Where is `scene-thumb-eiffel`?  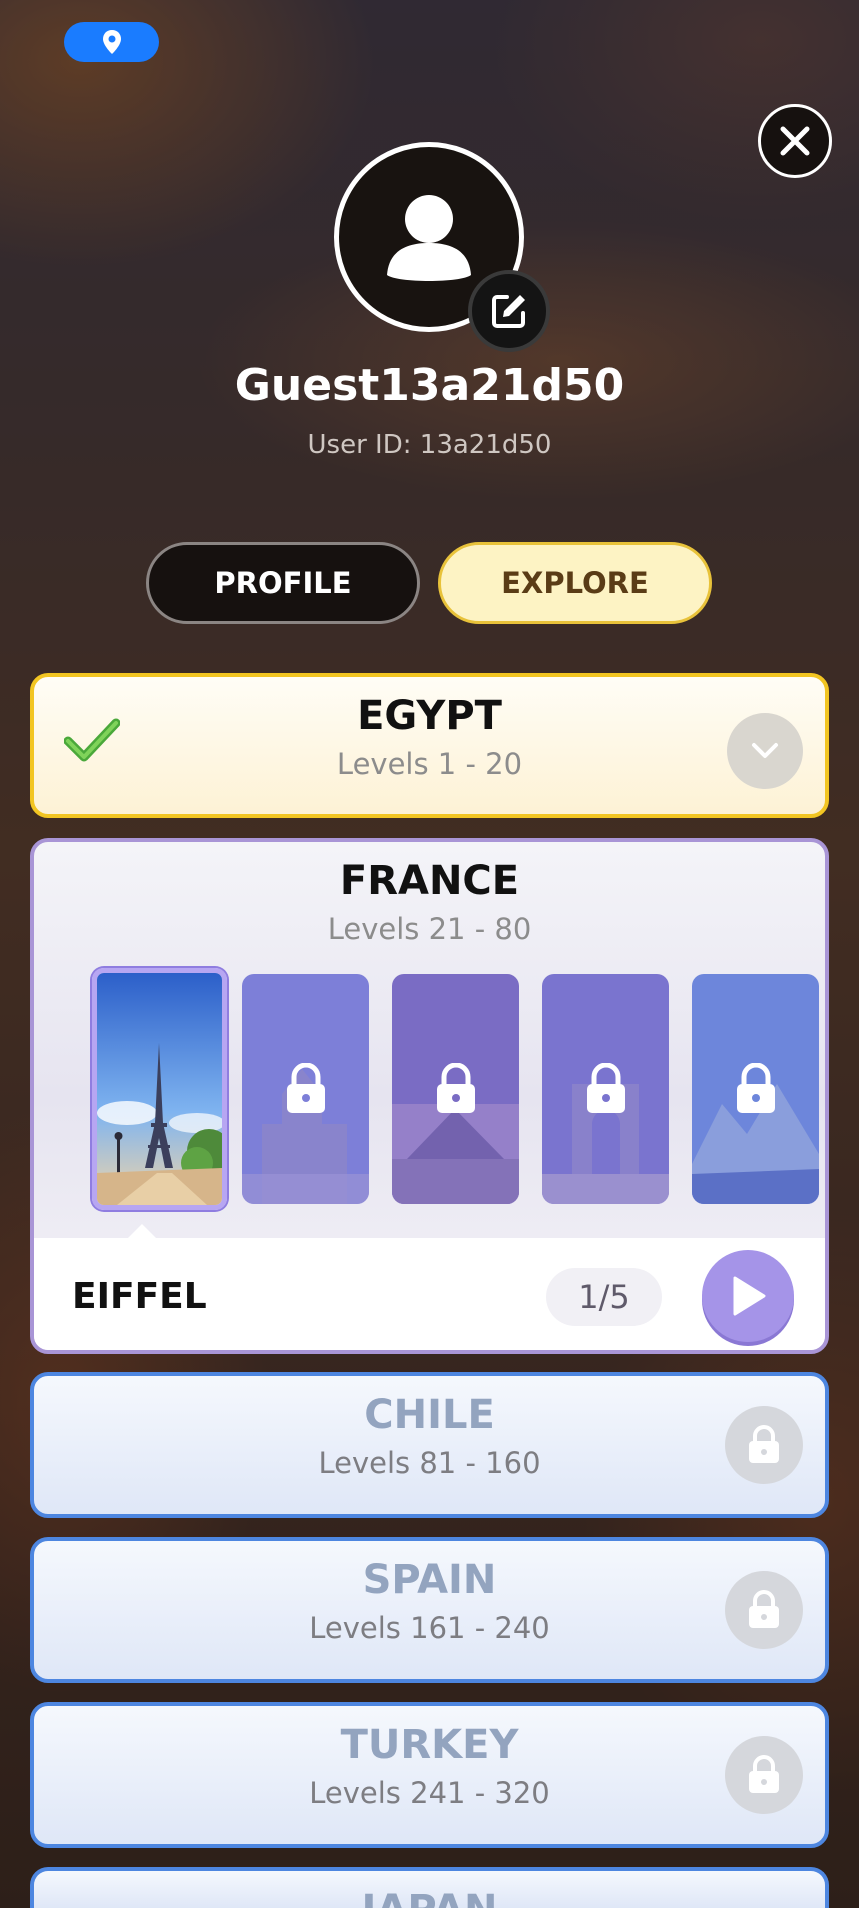
scene-thumb-eiffel is located at coordinates (159, 1089).